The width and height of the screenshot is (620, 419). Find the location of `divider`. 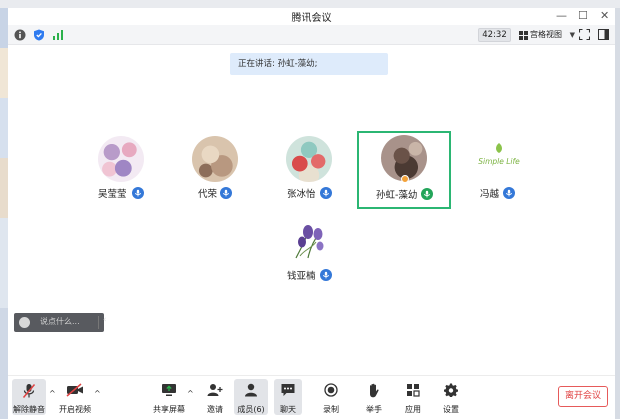

divider is located at coordinates (98, 322).